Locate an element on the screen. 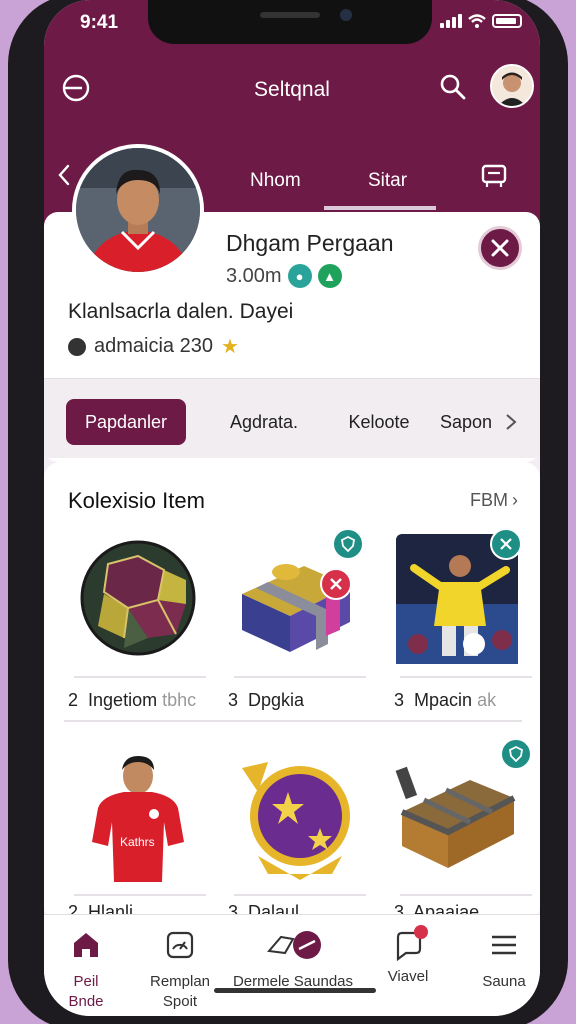 The image size is (576, 1024). profile-stats: 3.00m ● ▲ is located at coordinates (284, 276).